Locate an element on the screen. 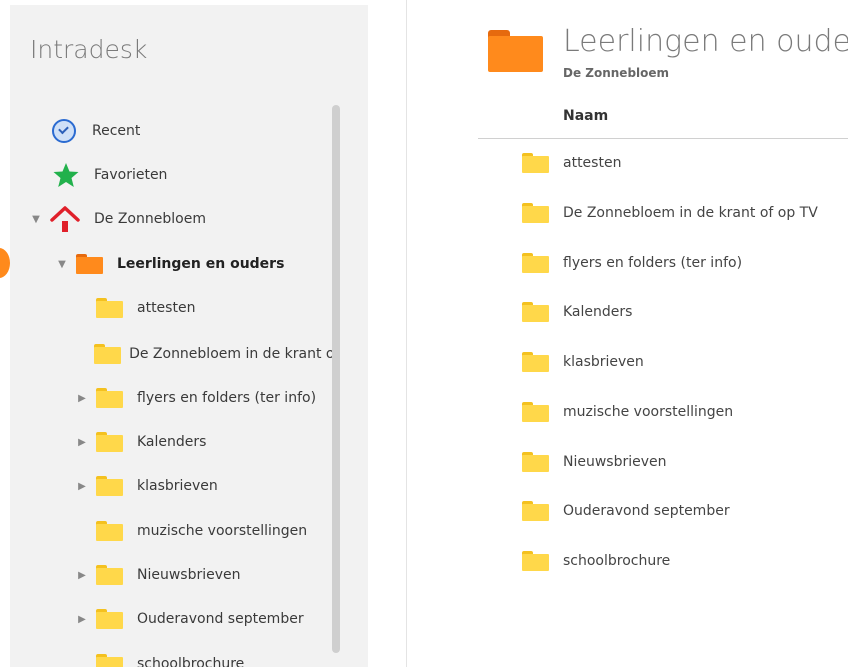  sidebar-item-label: Ouderavond september is located at coordinates (220, 619).